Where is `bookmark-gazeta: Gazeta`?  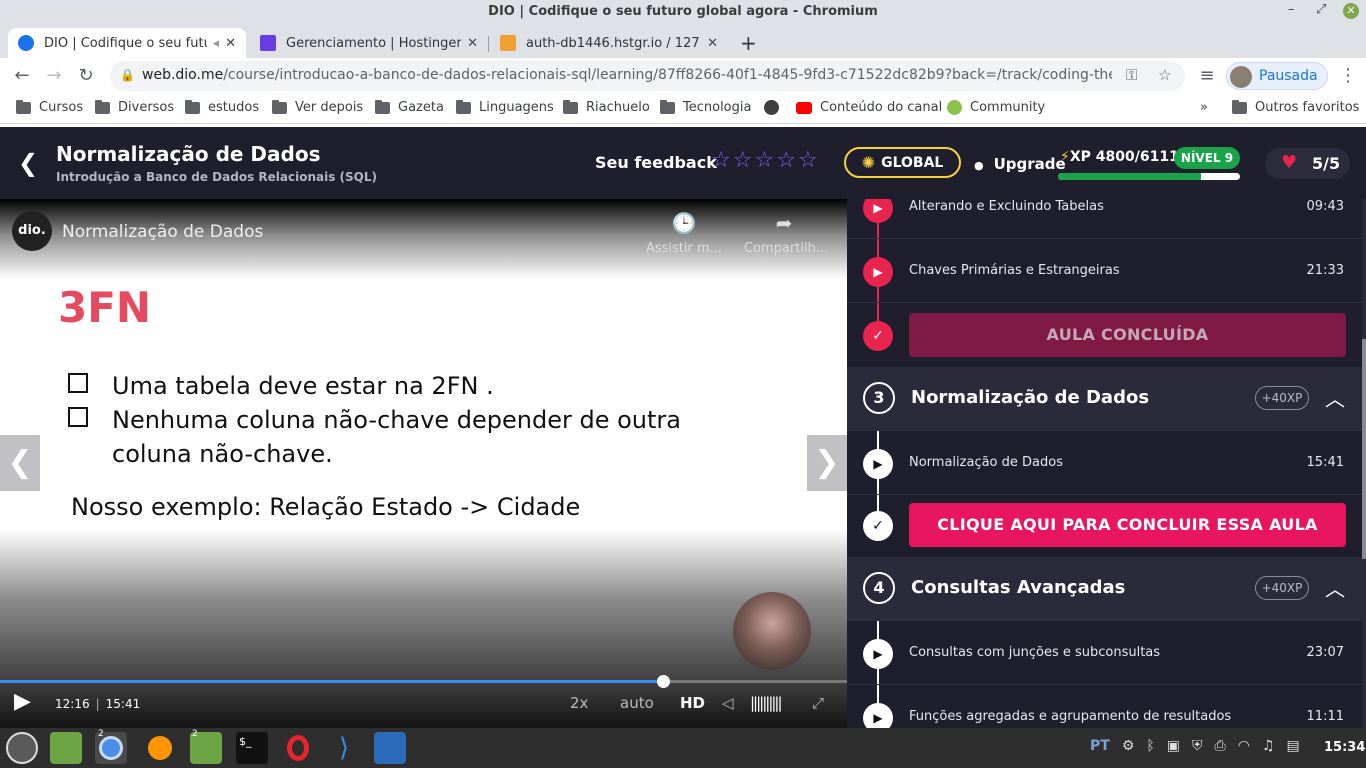
bookmark-gazeta: Gazeta is located at coordinates (409, 107).